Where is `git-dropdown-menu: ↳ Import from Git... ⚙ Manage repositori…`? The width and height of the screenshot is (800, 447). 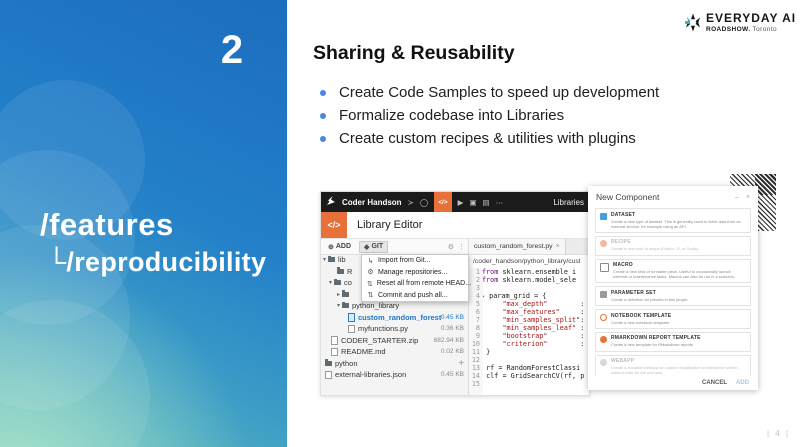 git-dropdown-menu: ↳ Import from Git... ⚙ Manage repositori… is located at coordinates (416, 278).